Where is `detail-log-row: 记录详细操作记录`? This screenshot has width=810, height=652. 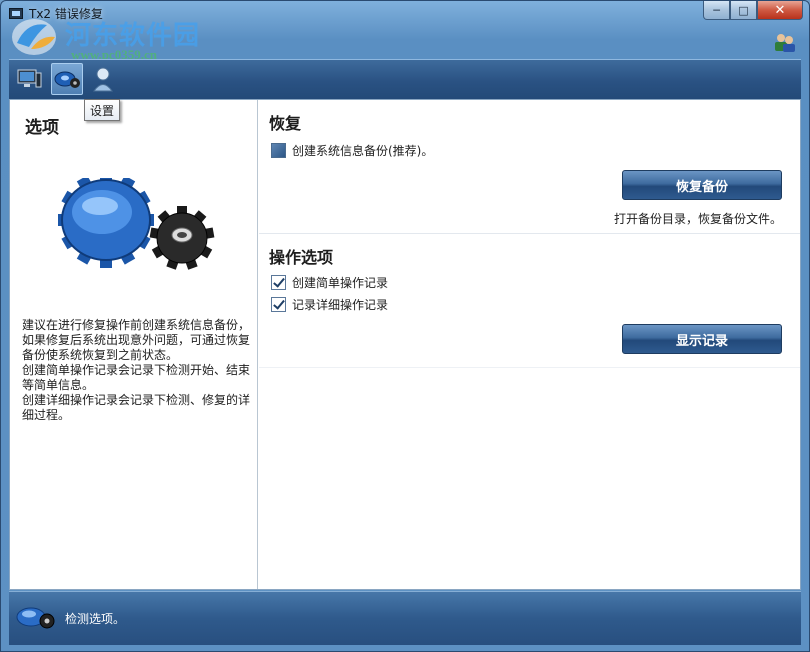
detail-log-row: 记录详细操作记录 is located at coordinates (329, 304).